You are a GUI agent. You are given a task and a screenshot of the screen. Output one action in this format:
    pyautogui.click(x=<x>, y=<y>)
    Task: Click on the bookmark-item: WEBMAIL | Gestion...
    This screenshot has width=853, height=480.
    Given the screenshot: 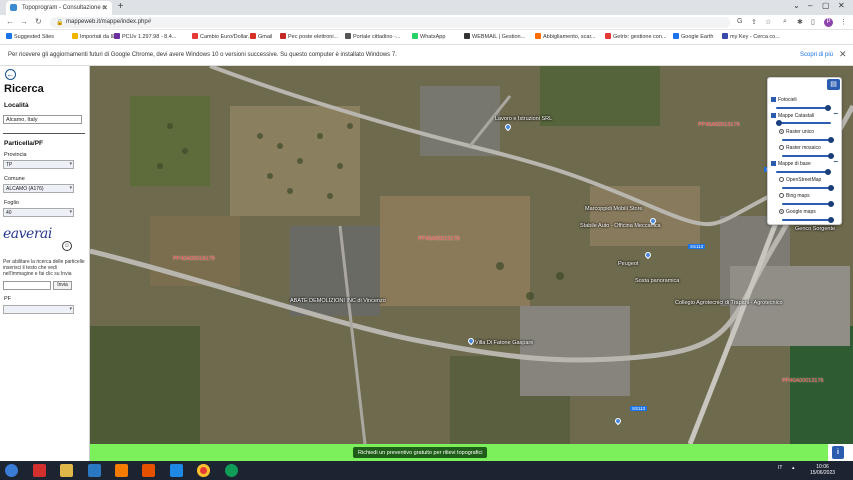 What is the action you would take?
    pyautogui.click(x=494, y=36)
    